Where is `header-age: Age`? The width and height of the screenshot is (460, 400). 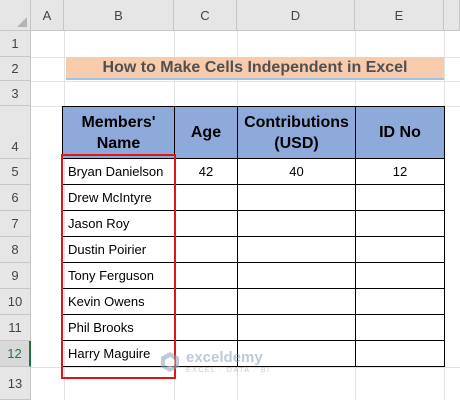 header-age: Age is located at coordinates (206, 132).